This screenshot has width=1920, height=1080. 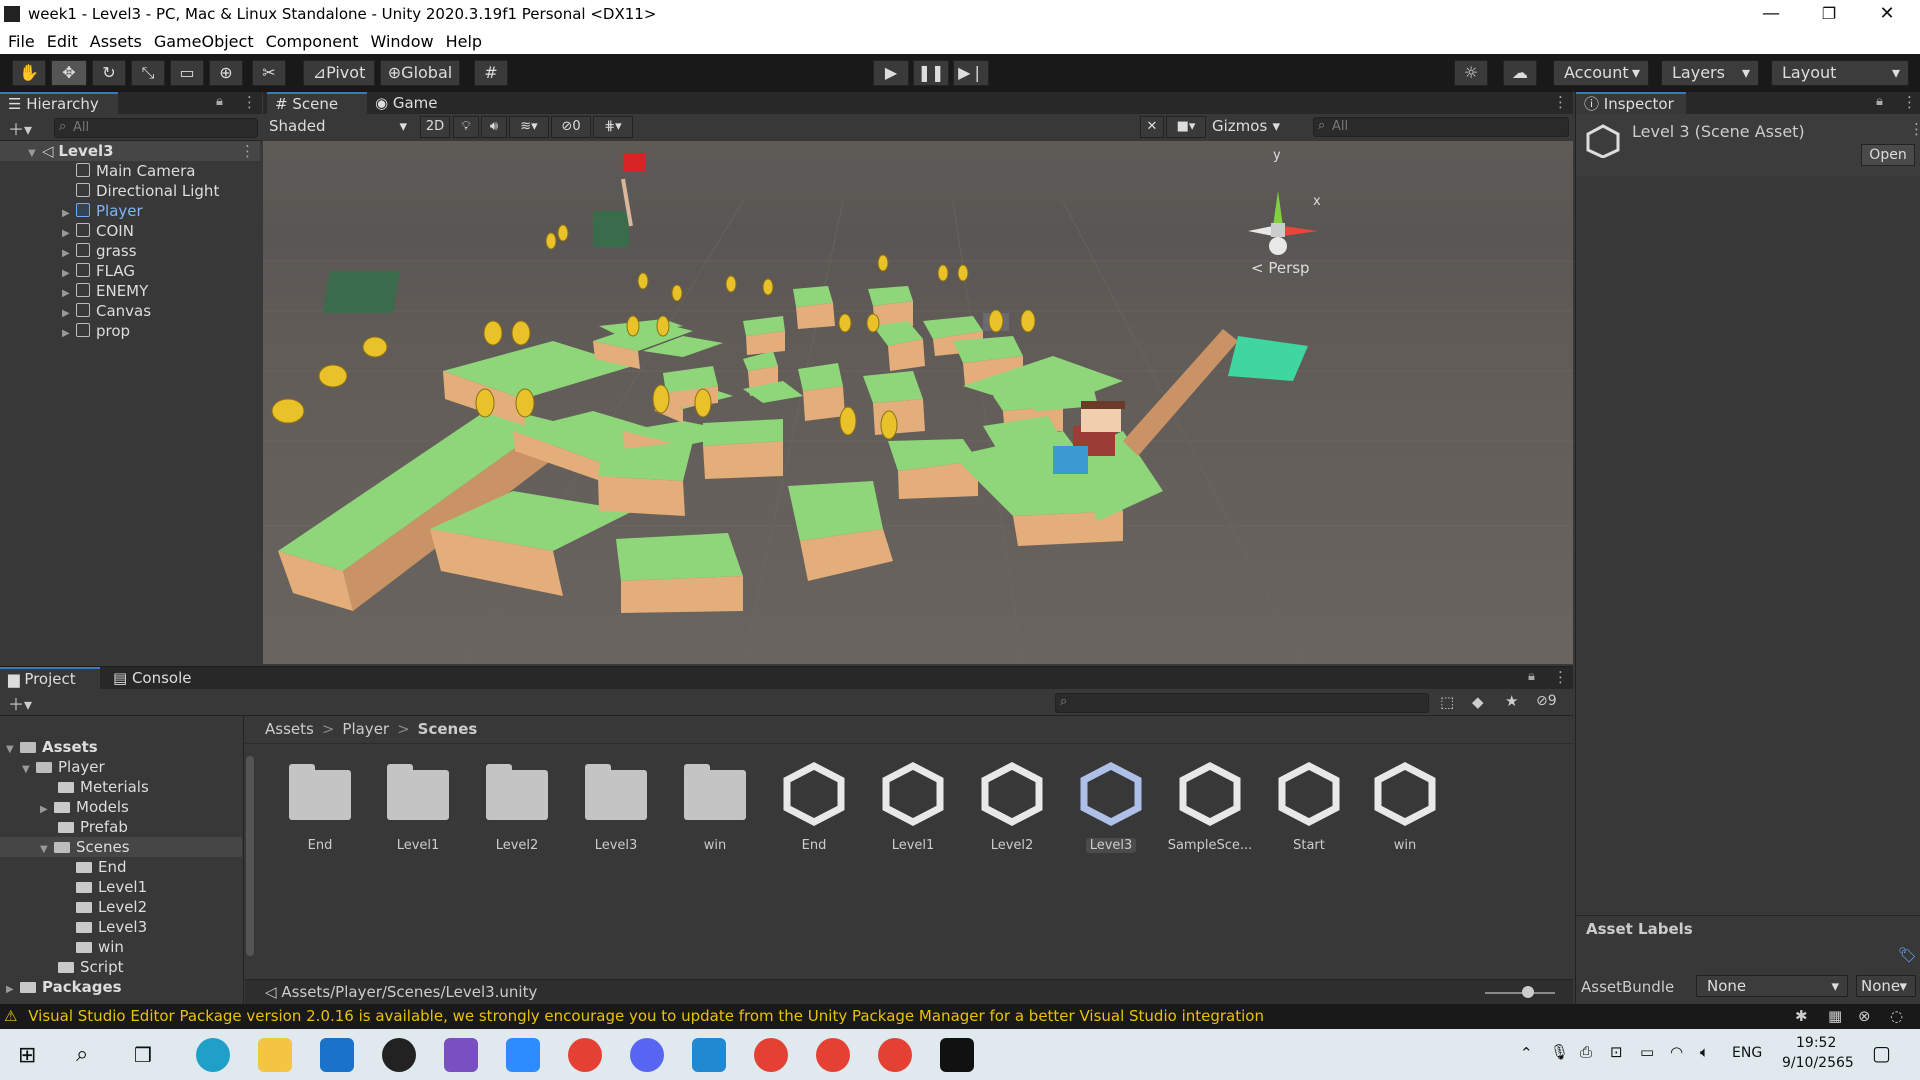 What do you see at coordinates (1559, 1052) in the screenshot?
I see `microphone-icon: 🎙︎` at bounding box center [1559, 1052].